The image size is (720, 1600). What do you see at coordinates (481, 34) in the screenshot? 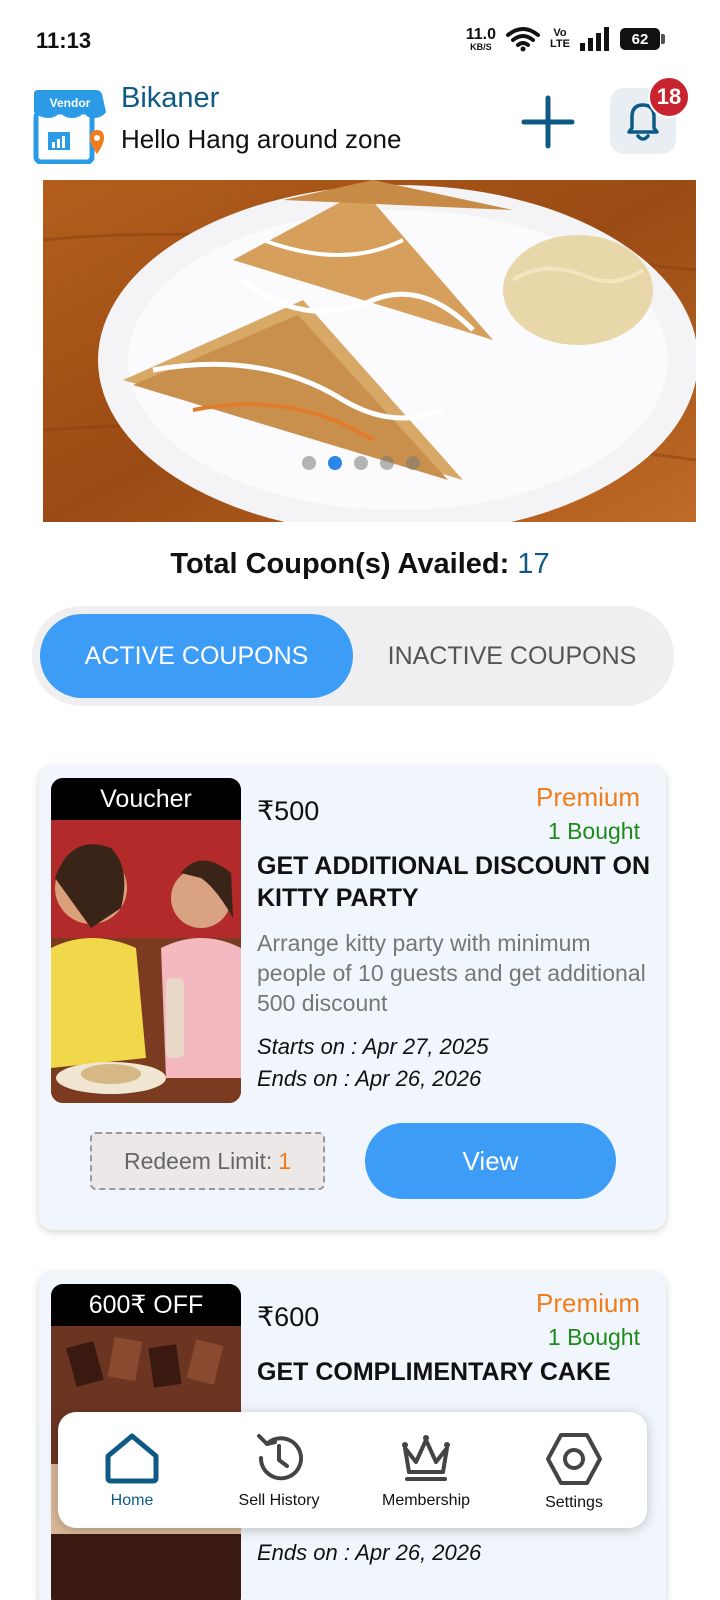
I see `network-speed-value: 11.0` at bounding box center [481, 34].